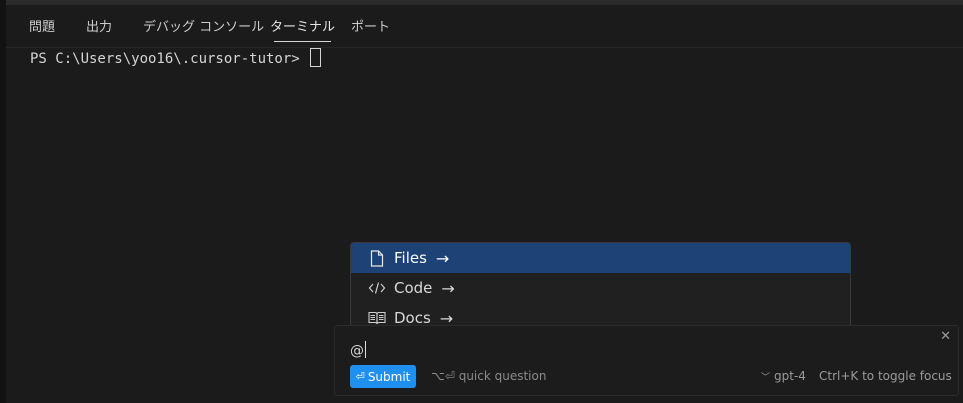 The image size is (963, 403). I want to click on prompt-input-value: @, so click(357, 351).